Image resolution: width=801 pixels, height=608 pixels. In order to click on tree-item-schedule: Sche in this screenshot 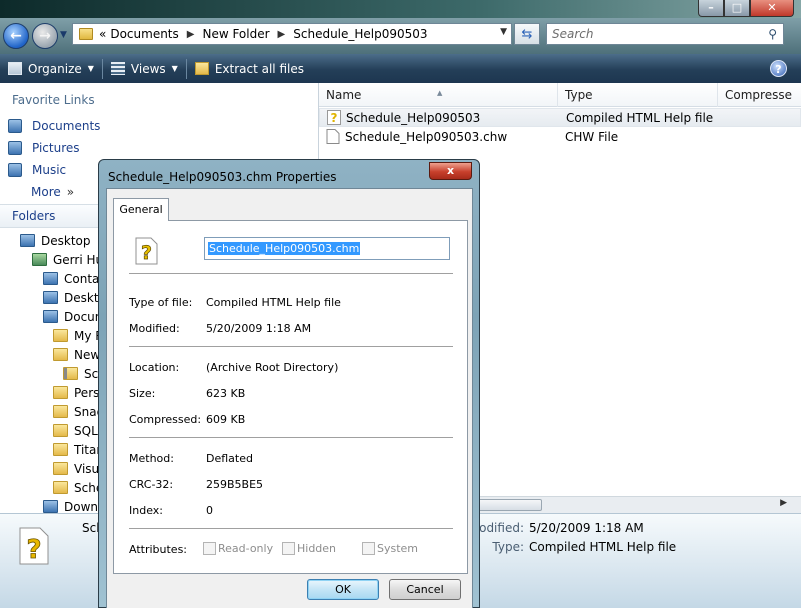, I will do `click(78, 487)`.